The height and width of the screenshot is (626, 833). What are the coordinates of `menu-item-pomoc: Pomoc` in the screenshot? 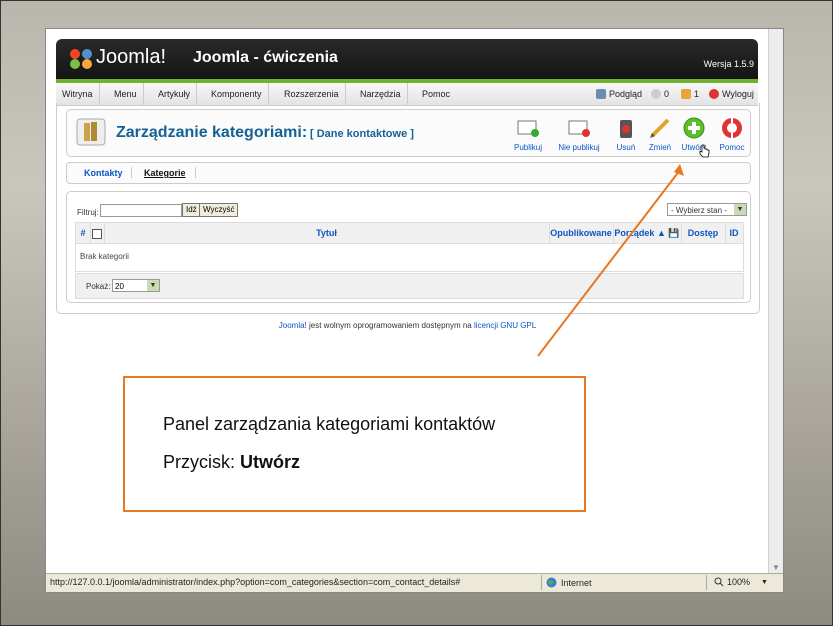 It's located at (436, 94).